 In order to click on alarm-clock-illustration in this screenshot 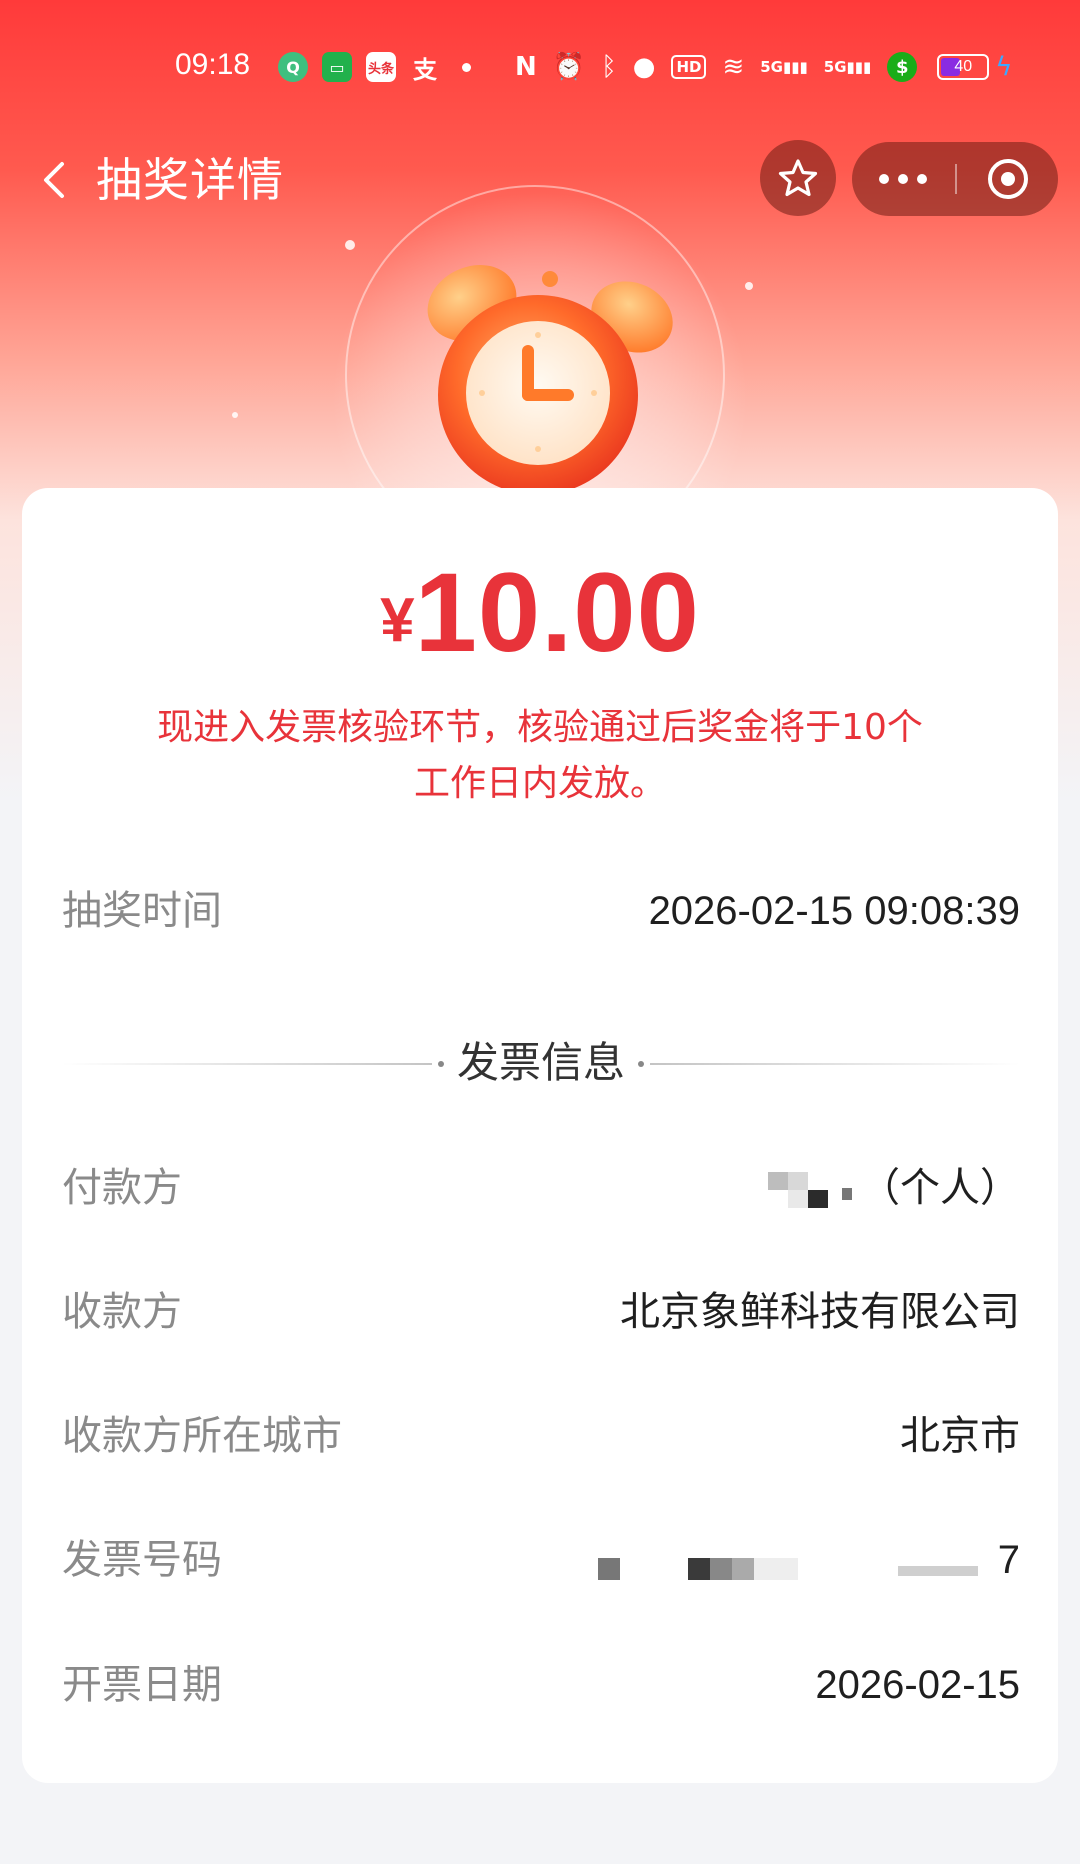, I will do `click(550, 380)`.